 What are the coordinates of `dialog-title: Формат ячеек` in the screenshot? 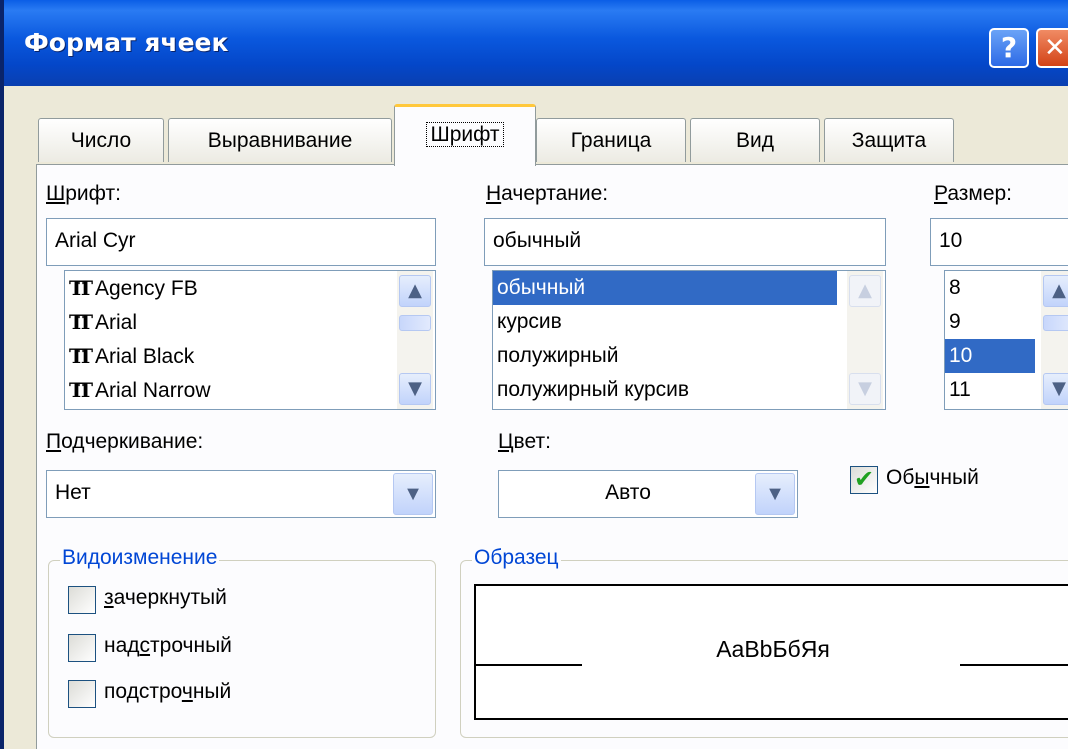 It's located at (126, 42).